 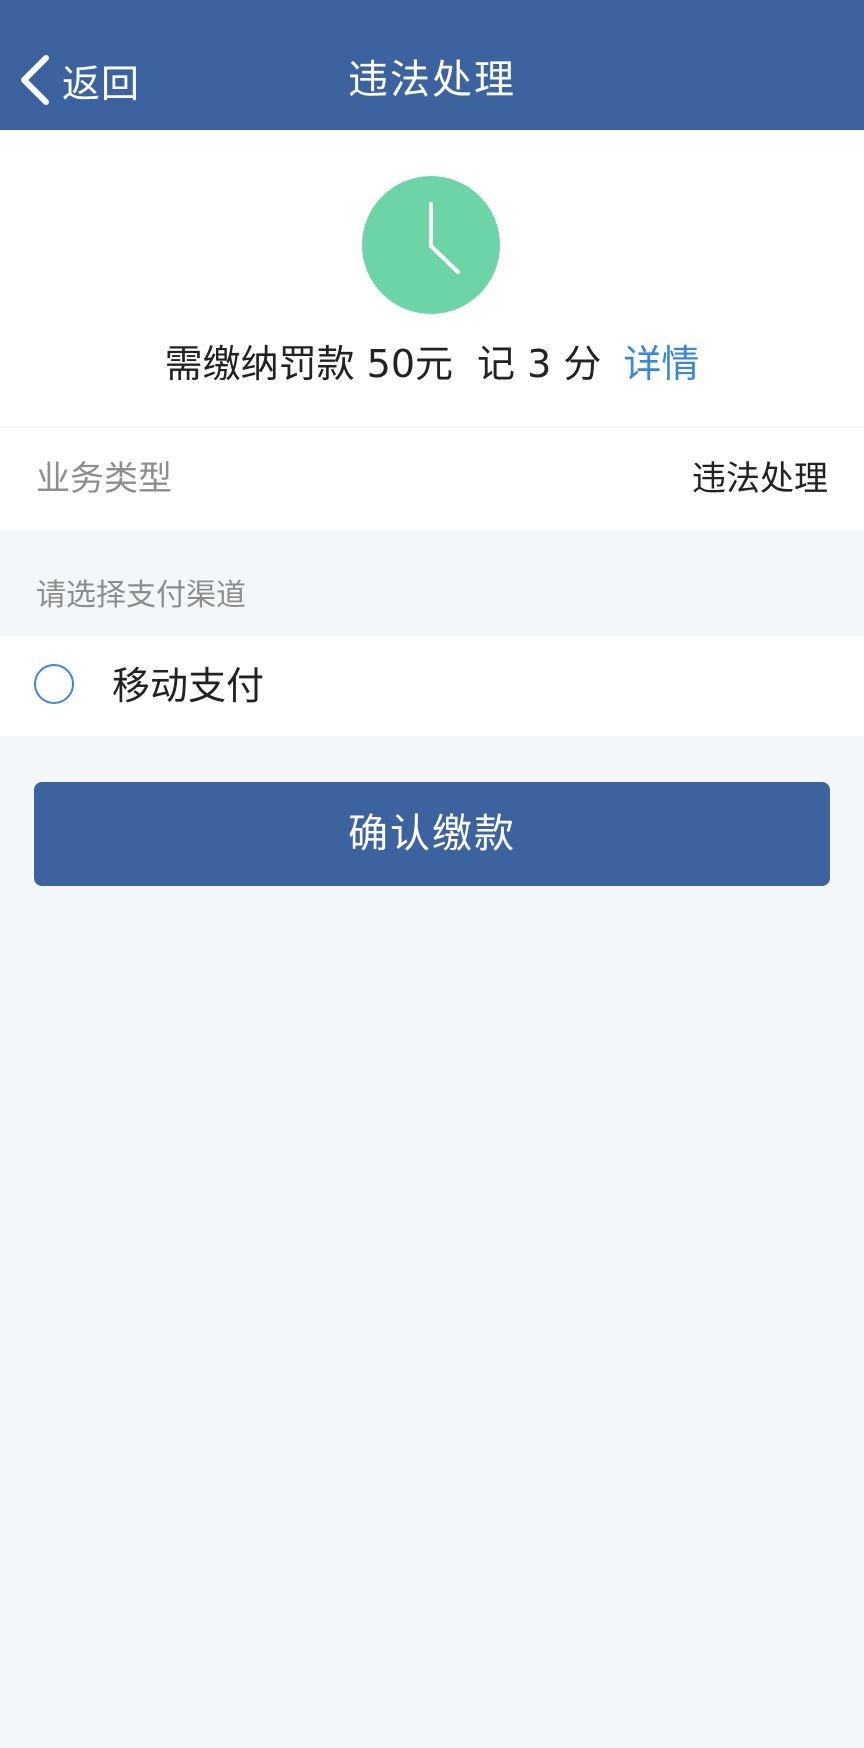 What do you see at coordinates (141, 595) in the screenshot?
I see `payment-section-title: 请选择支付渠道` at bounding box center [141, 595].